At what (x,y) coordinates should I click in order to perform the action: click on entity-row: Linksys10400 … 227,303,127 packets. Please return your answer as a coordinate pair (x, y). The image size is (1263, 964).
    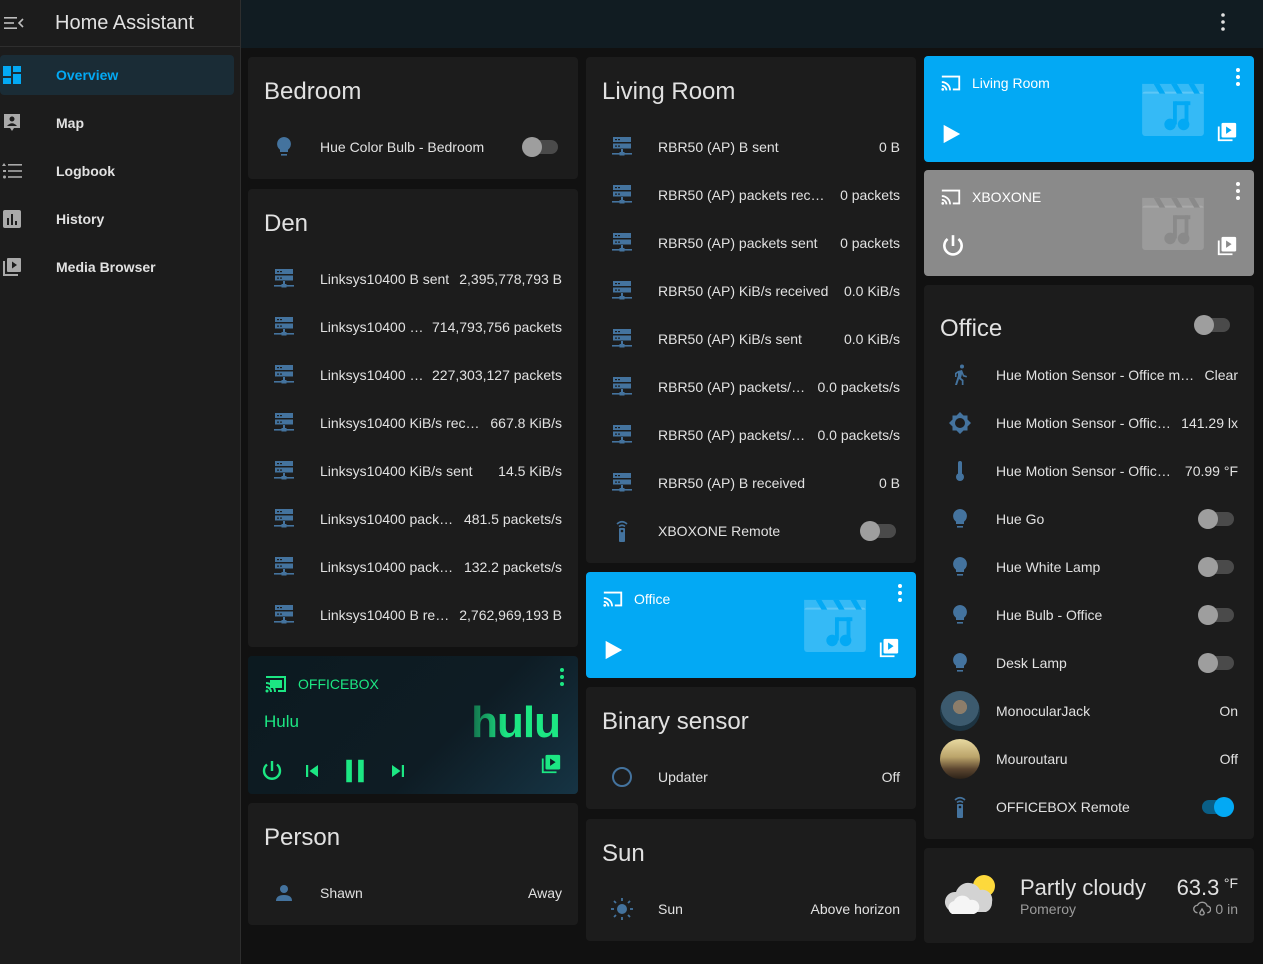
    Looking at the image, I should click on (413, 375).